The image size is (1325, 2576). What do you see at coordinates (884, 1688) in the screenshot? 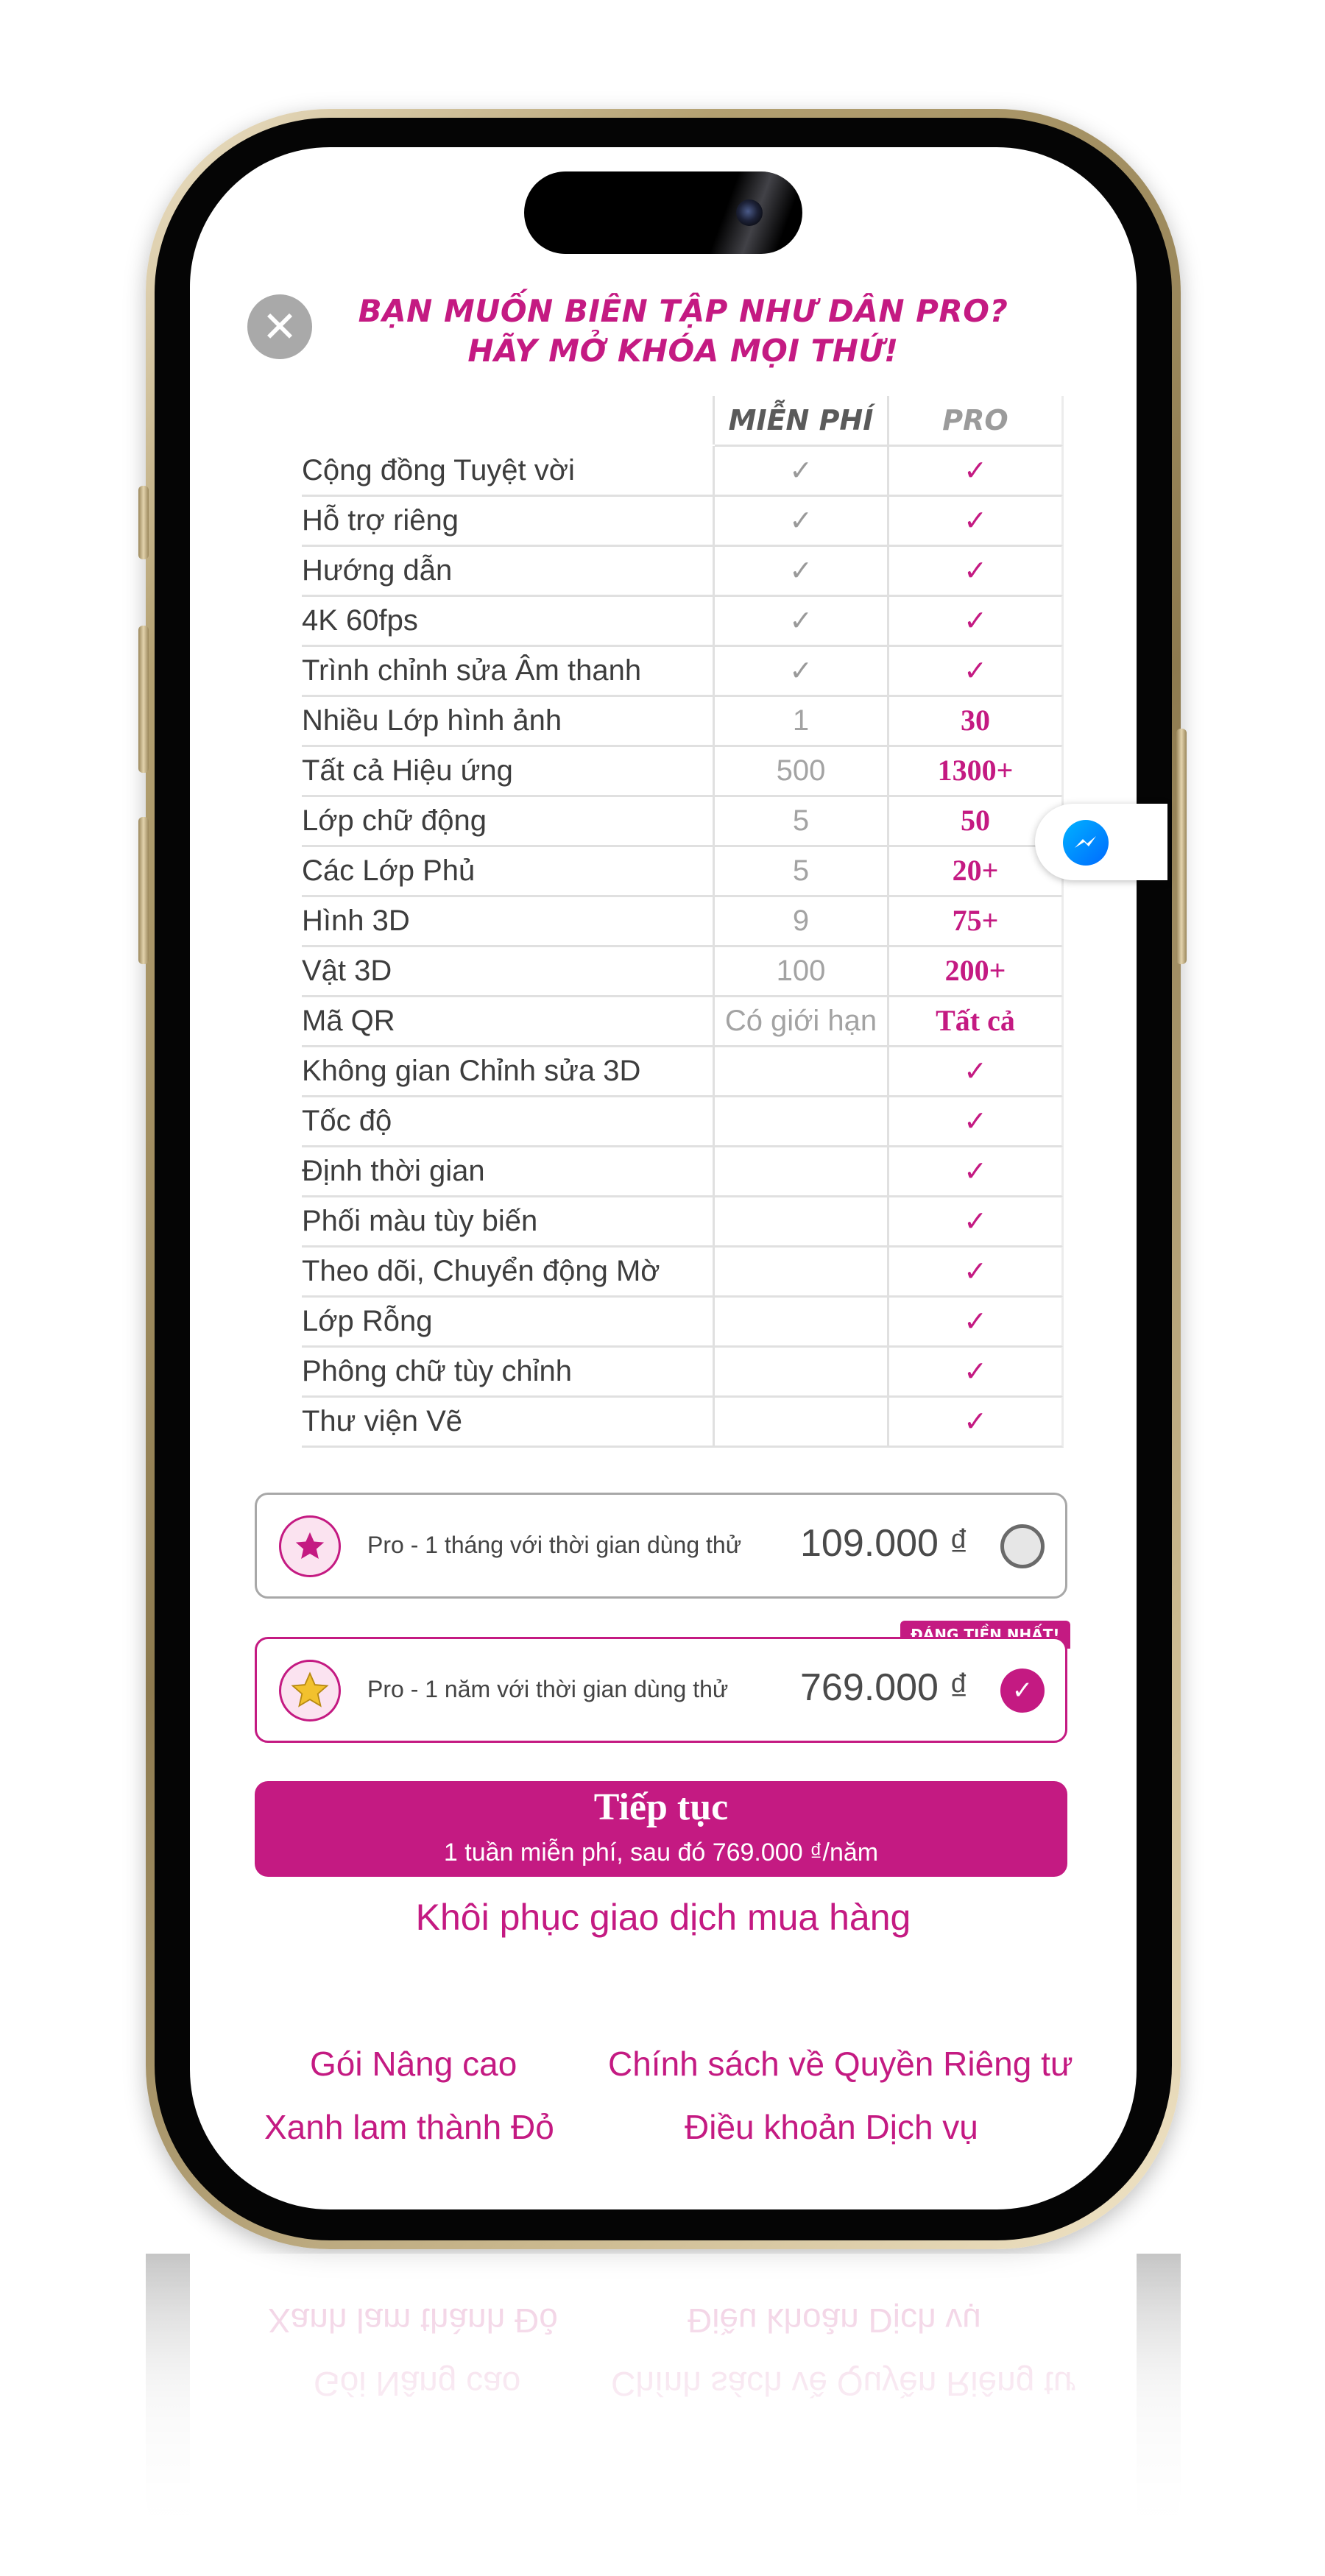
I see `plan-yearly-price: 769.000 ₫` at bounding box center [884, 1688].